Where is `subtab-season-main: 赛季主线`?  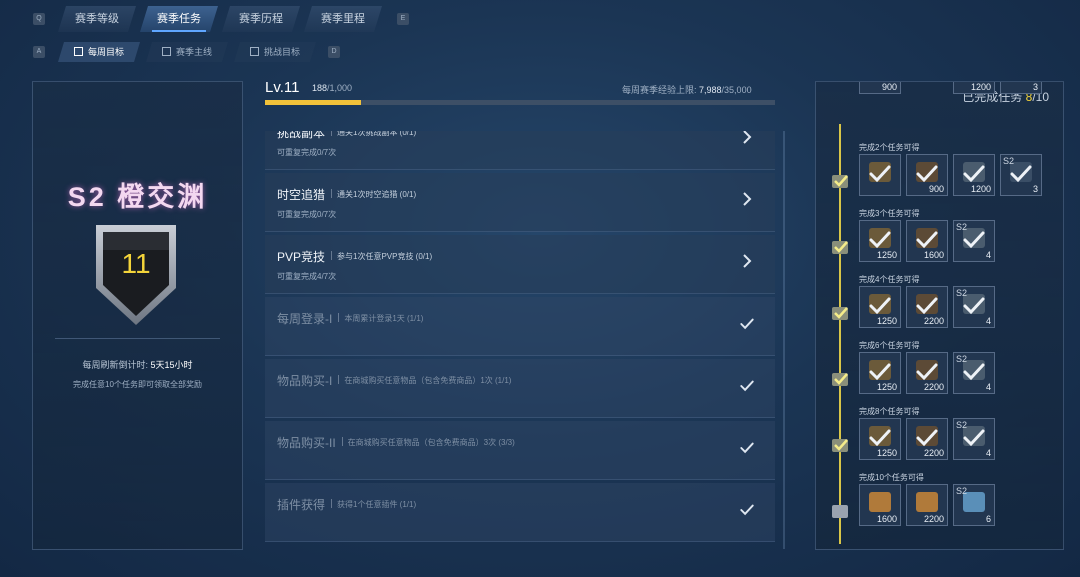
subtab-season-main: 赛季主线 is located at coordinates (187, 52).